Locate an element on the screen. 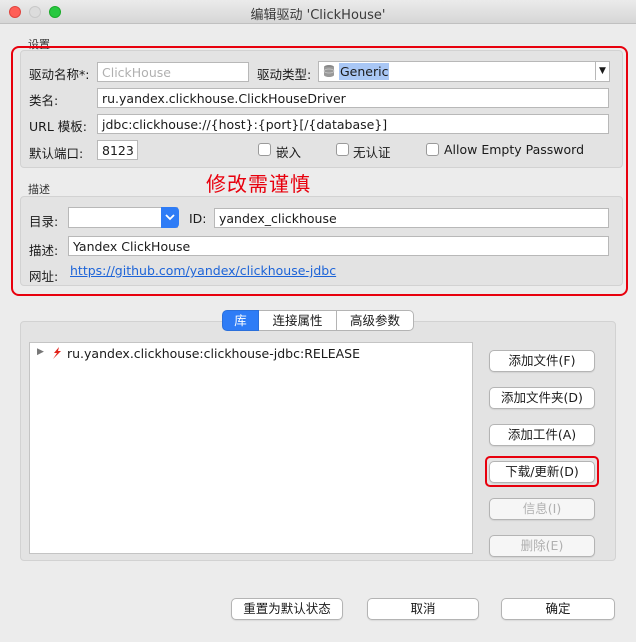 This screenshot has width=636, height=642. jar-file-icon is located at coordinates (57, 355).